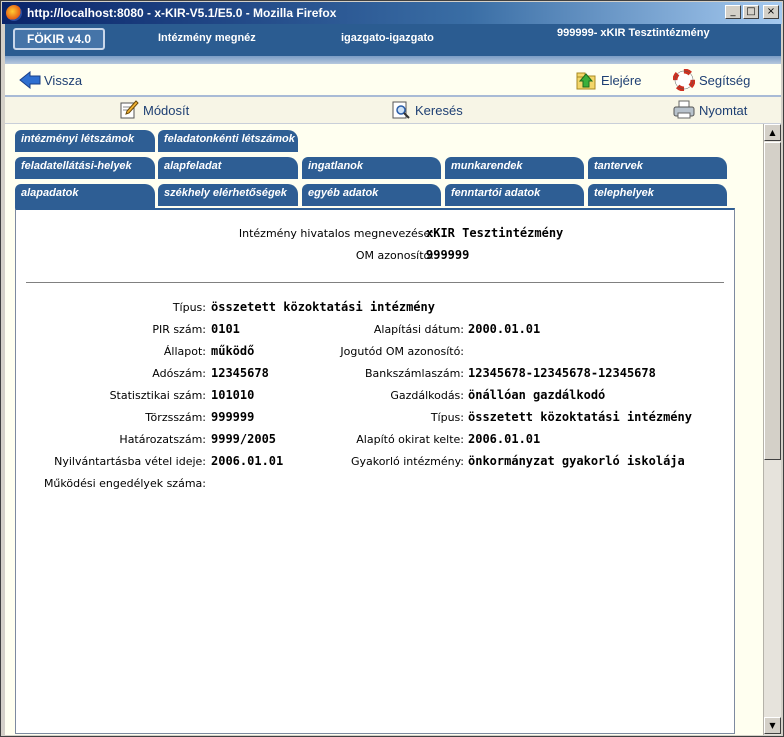 This screenshot has width=784, height=737. I want to click on search-button: Keresés, so click(427, 110).